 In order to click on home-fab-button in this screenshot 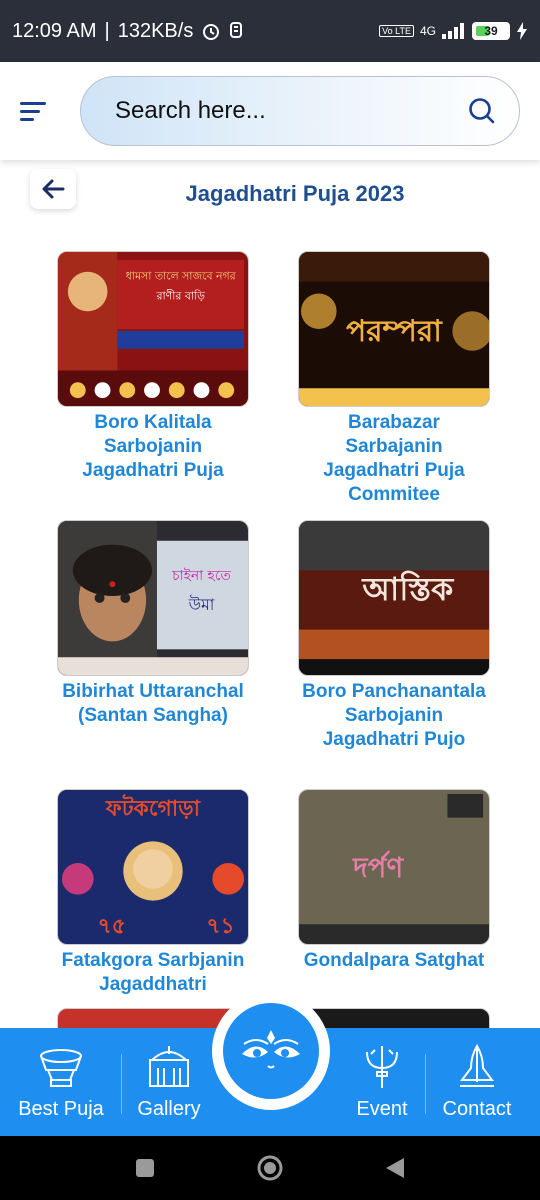, I will do `click(271, 1051)`.